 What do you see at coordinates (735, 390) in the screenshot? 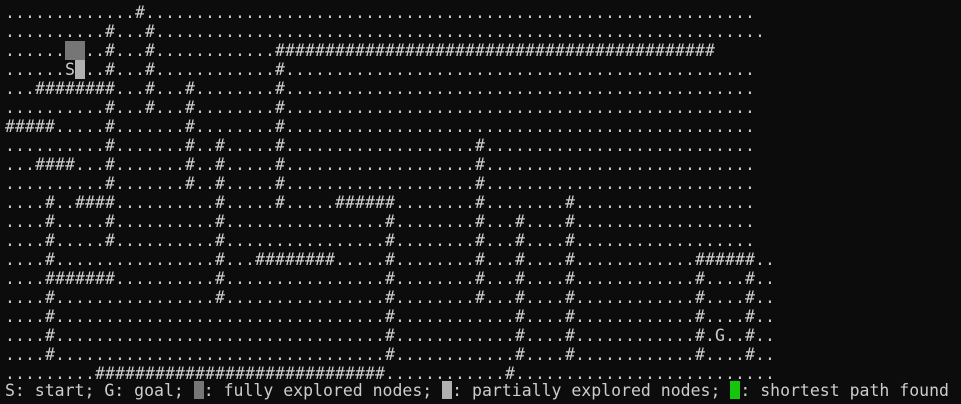
I see `shortest-path-swatch-icon` at bounding box center [735, 390].